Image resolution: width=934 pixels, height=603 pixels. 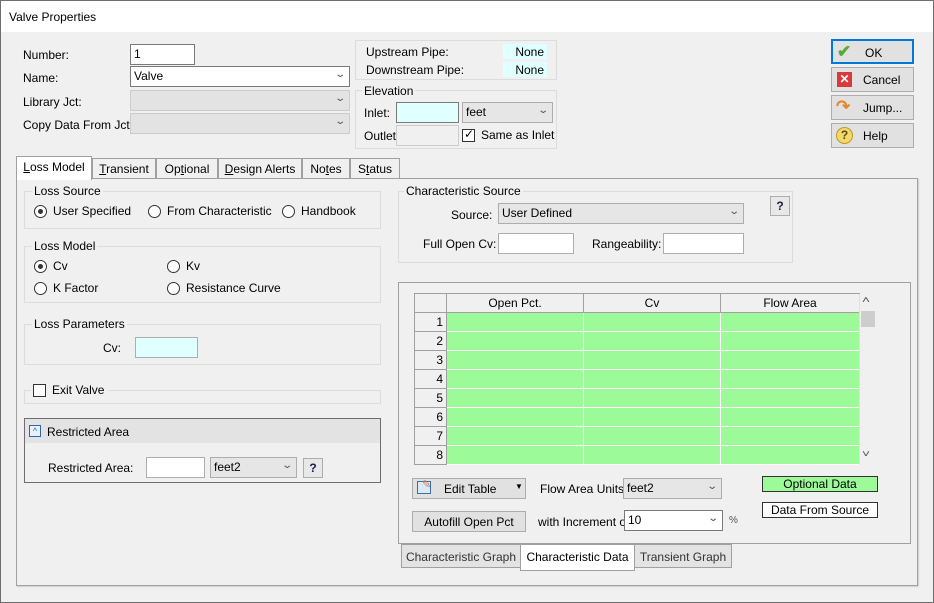 What do you see at coordinates (672, 488) in the screenshot?
I see `flow-area-units-combo: feet2 ⌄` at bounding box center [672, 488].